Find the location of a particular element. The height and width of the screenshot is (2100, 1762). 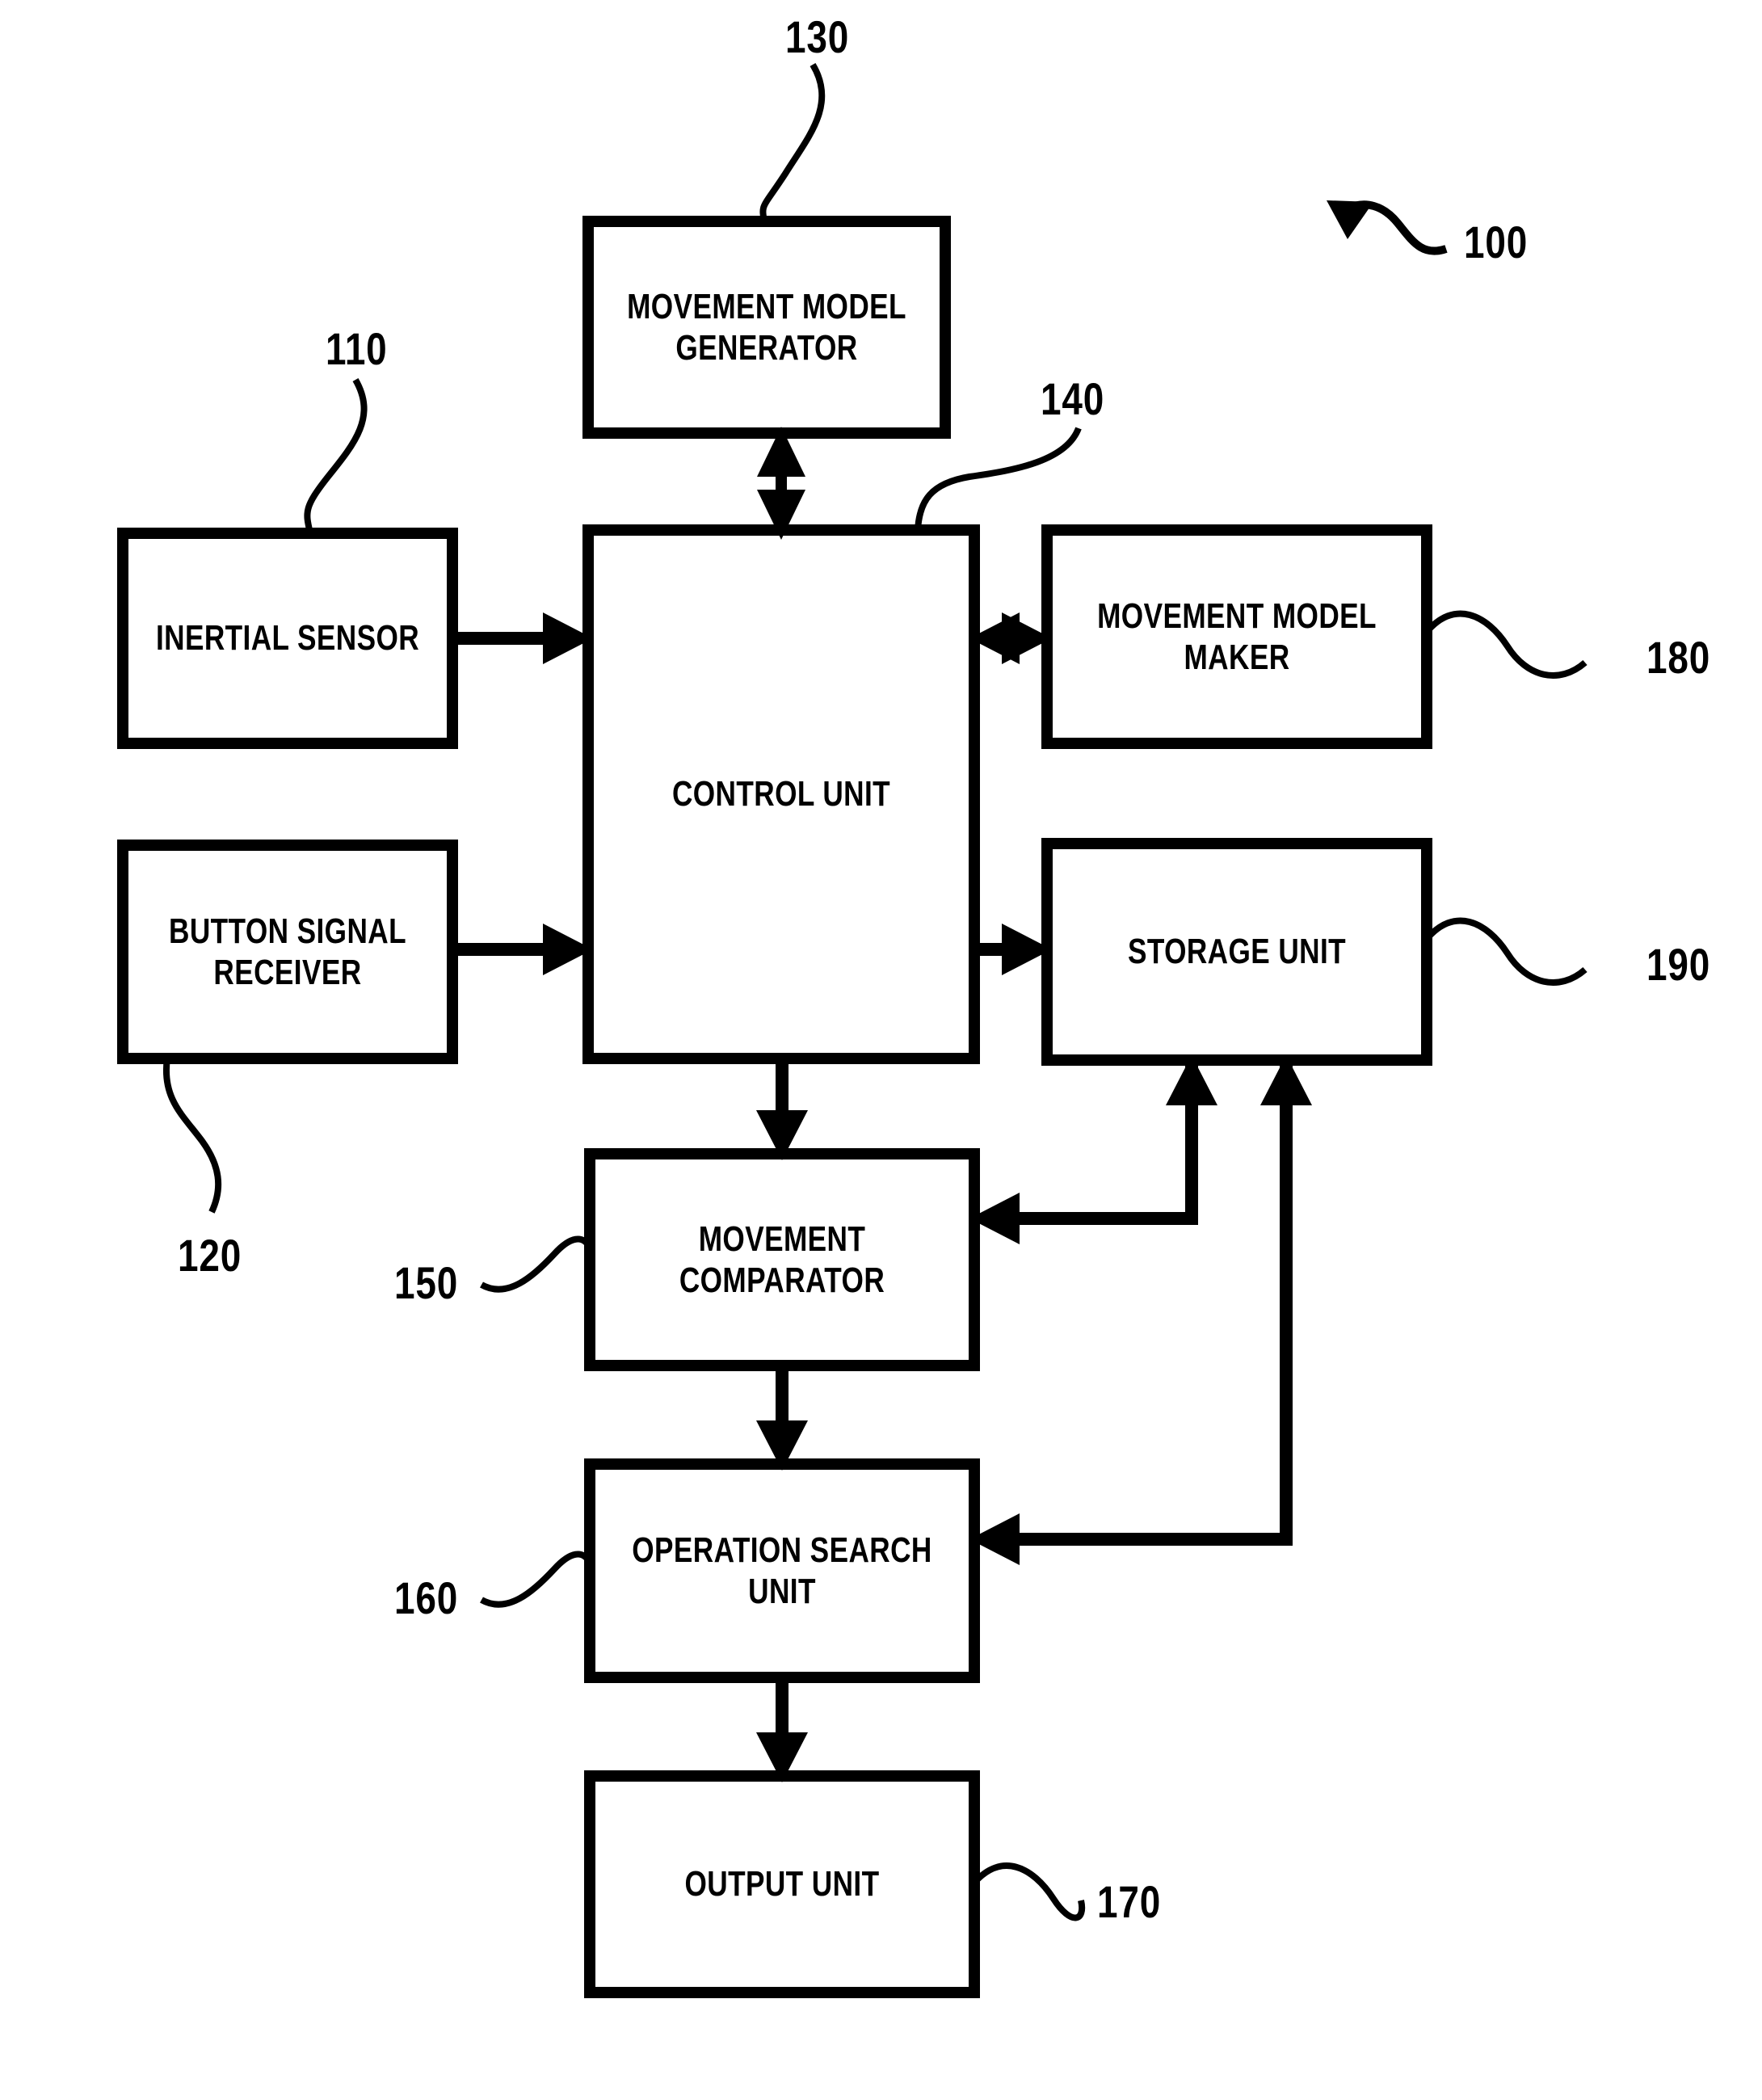

box-movement-model-maker is located at coordinates (1236, 636).